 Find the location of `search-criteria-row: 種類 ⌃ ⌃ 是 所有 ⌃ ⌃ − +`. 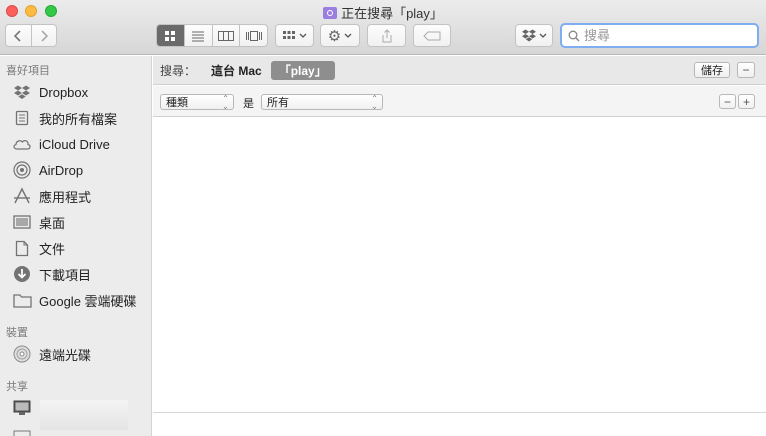

search-criteria-row: 種類 ⌃ ⌃ 是 所有 ⌃ ⌃ − + is located at coordinates (459, 101).